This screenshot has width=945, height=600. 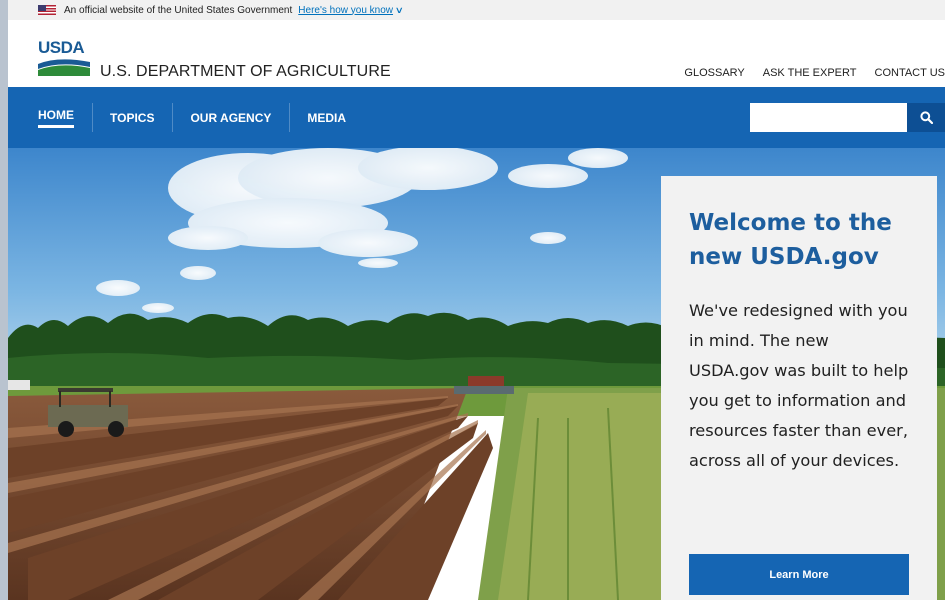 I want to click on nav-our-agency-label: OUR AGENCY, so click(x=231, y=117).